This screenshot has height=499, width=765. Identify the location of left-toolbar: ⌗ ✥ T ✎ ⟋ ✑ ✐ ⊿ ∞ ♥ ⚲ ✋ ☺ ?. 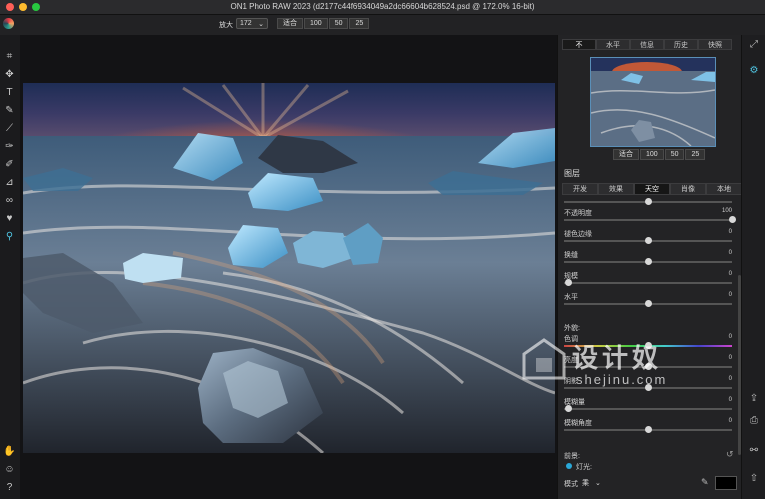
(10, 267).